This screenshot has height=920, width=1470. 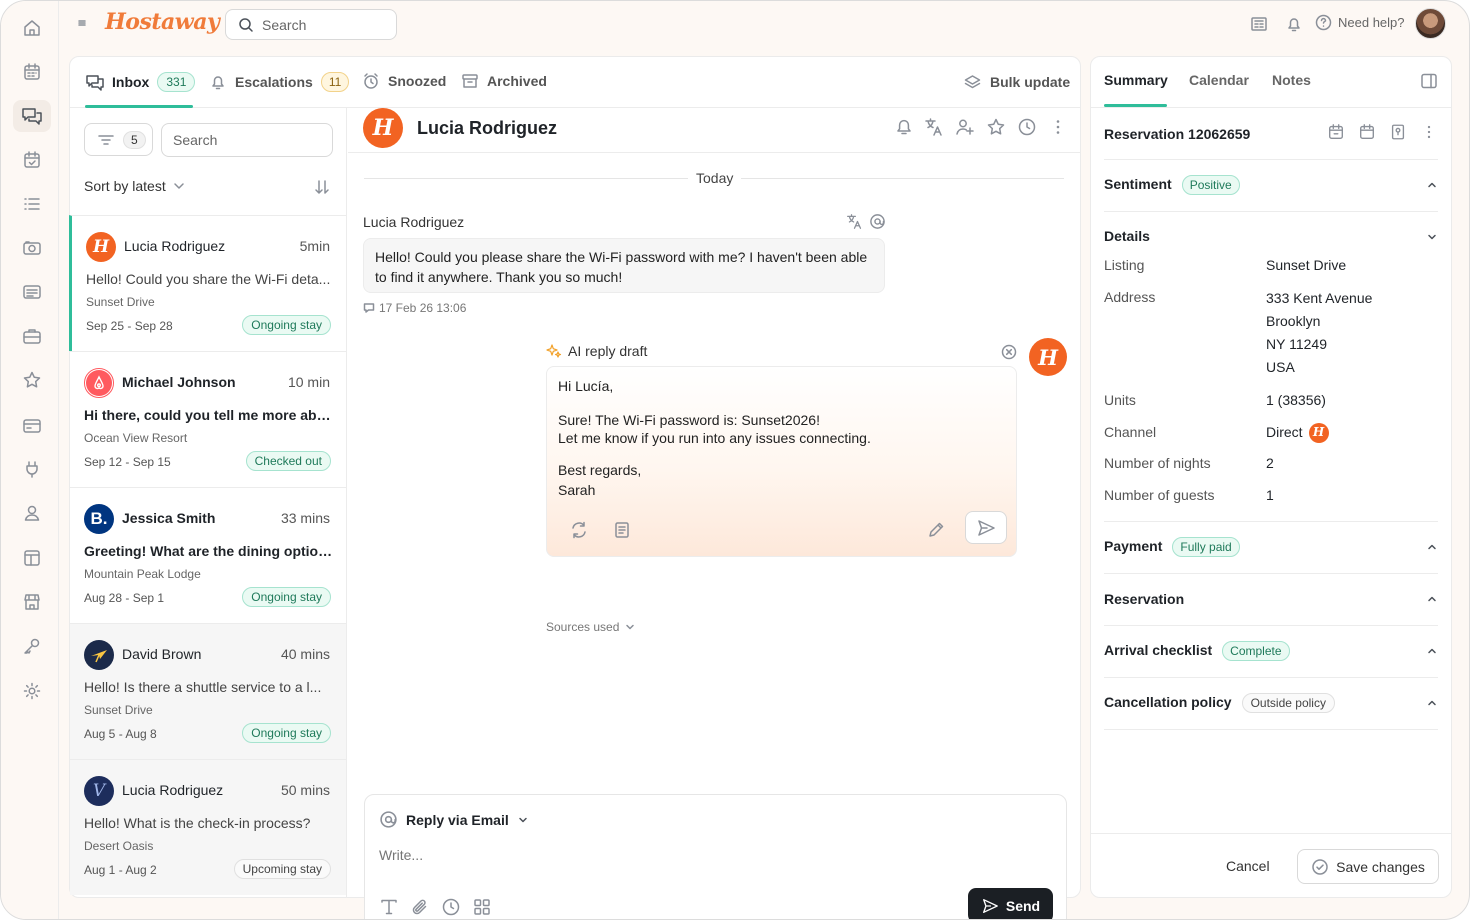 What do you see at coordinates (417, 81) in the screenshot?
I see `tab-snoozed-label: Snoozed` at bounding box center [417, 81].